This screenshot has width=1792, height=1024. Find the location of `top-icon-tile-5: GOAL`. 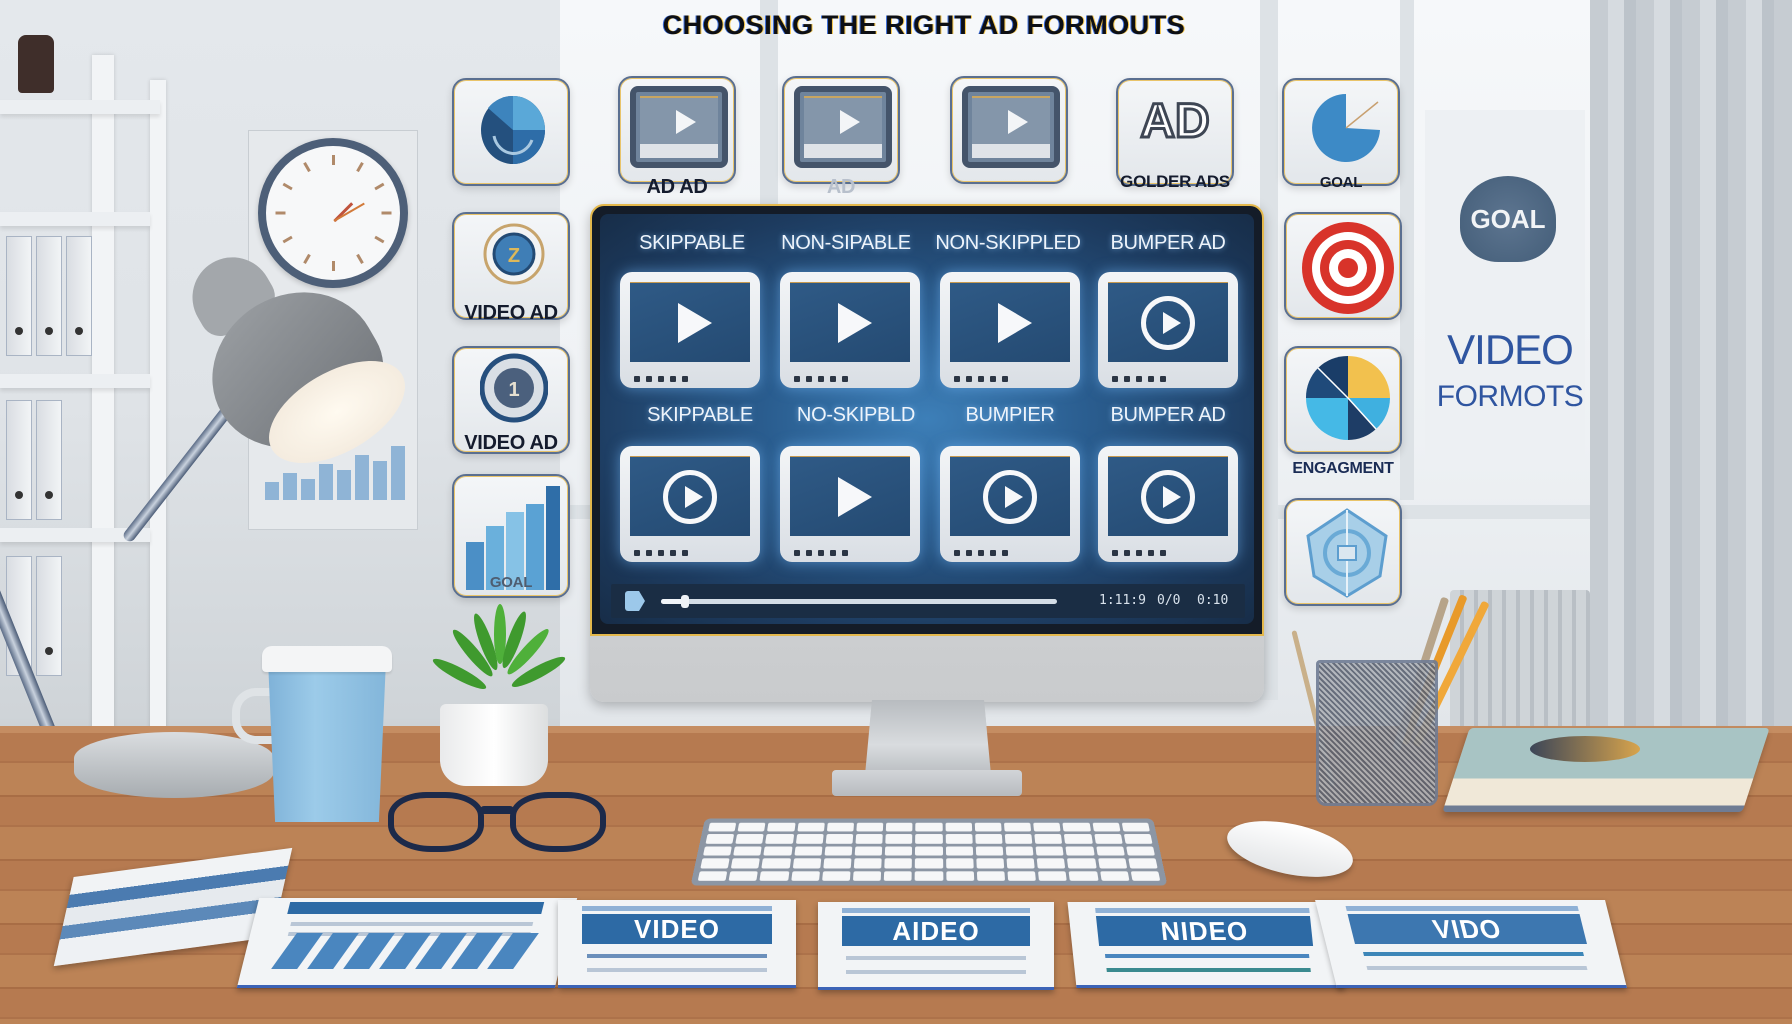

top-icon-tile-5: GOAL is located at coordinates (1341, 134).